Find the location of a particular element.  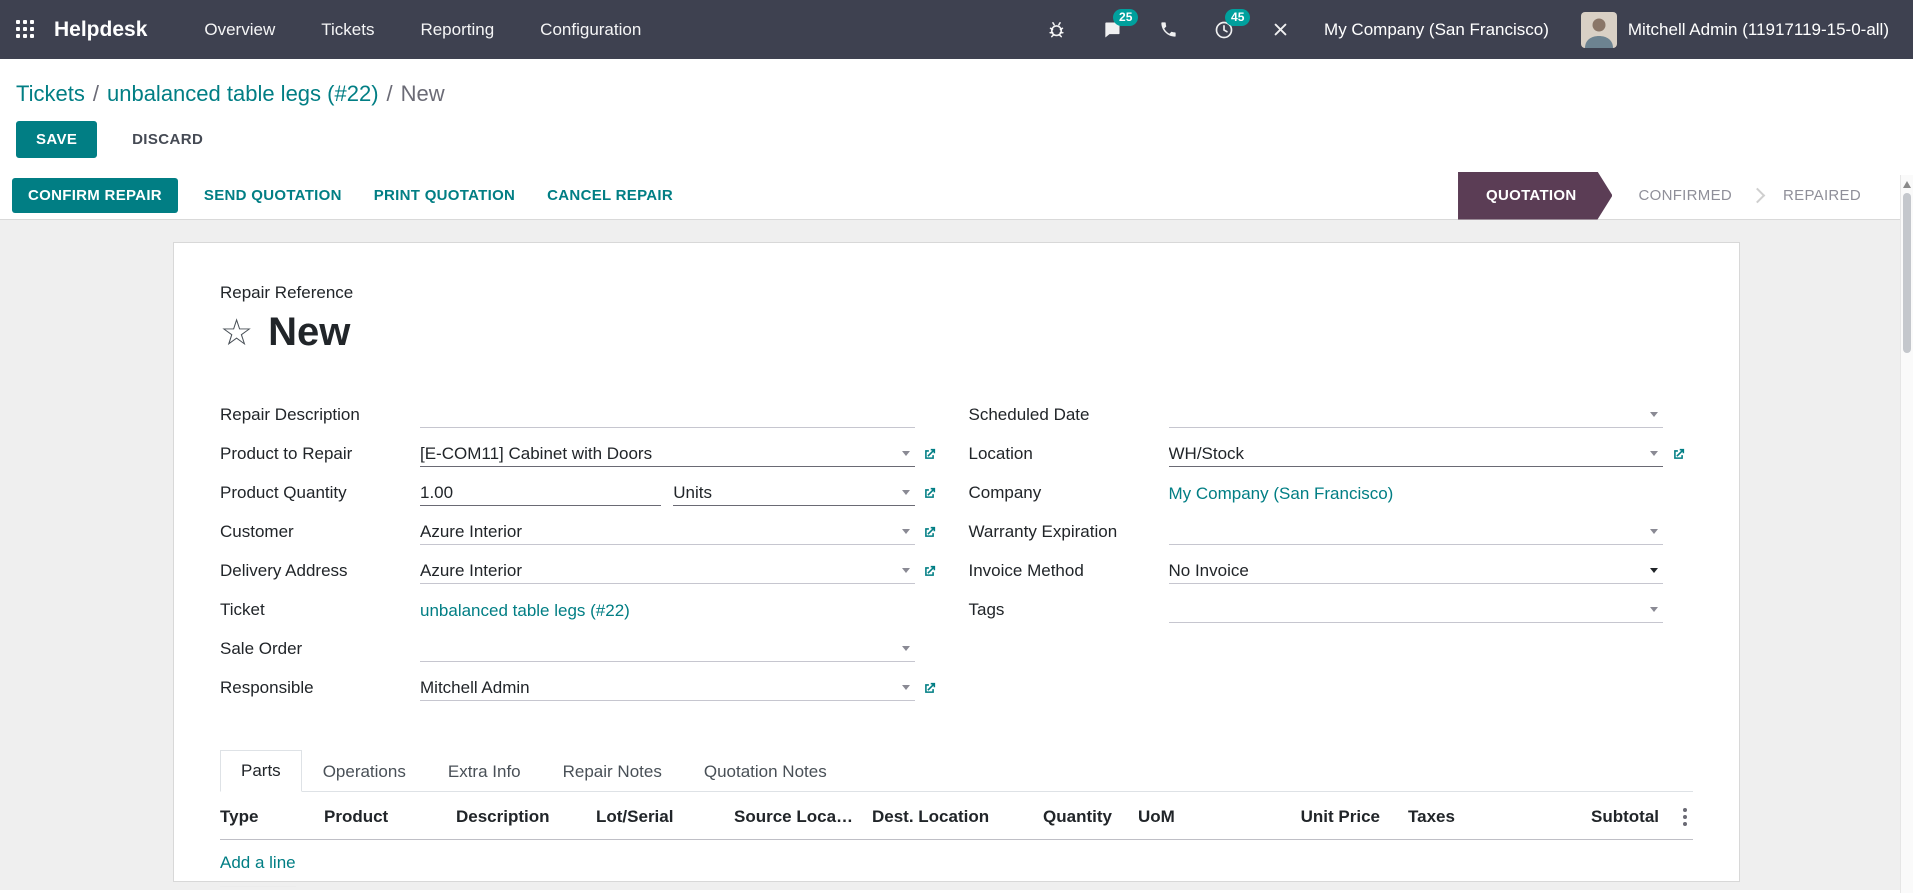

stage-confirmed: CONFIRMED is located at coordinates (1685, 196).